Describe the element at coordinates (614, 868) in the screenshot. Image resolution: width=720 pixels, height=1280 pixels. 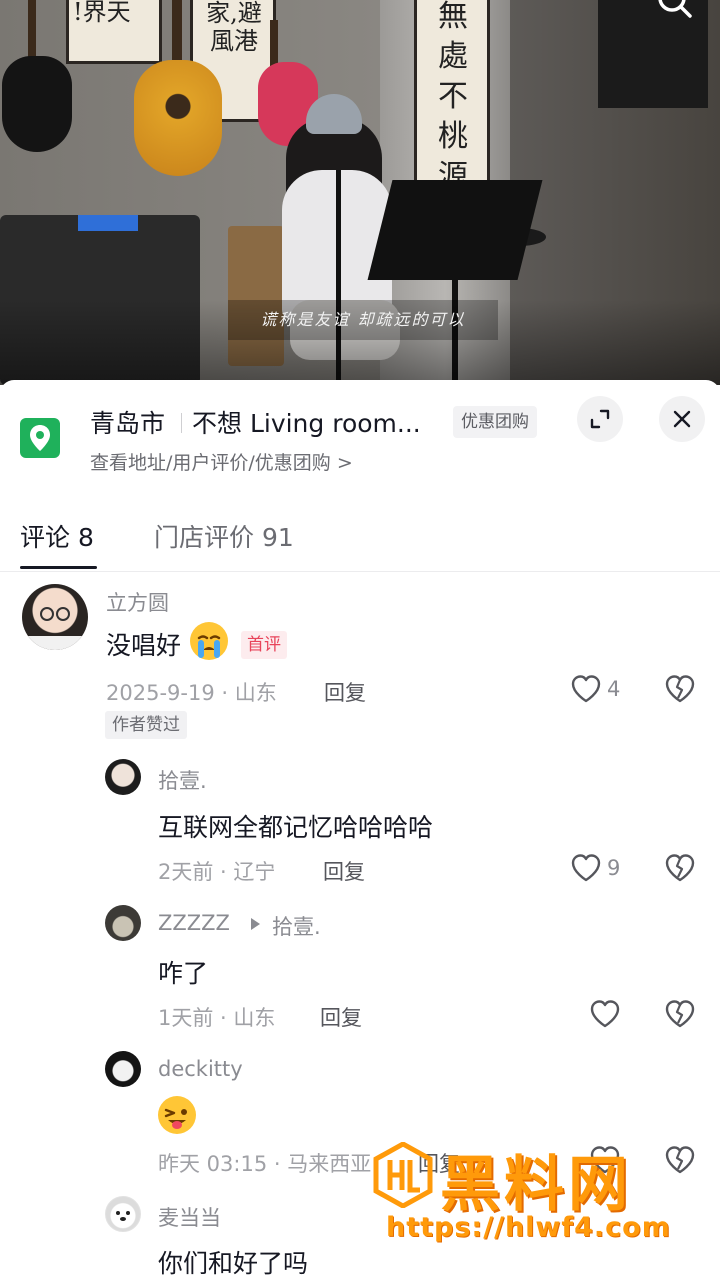
I see `like-count: 9` at that location.